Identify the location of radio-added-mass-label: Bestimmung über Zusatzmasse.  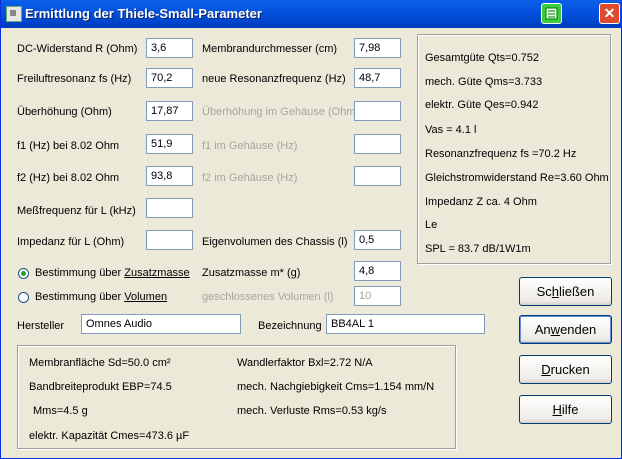
(112, 273).